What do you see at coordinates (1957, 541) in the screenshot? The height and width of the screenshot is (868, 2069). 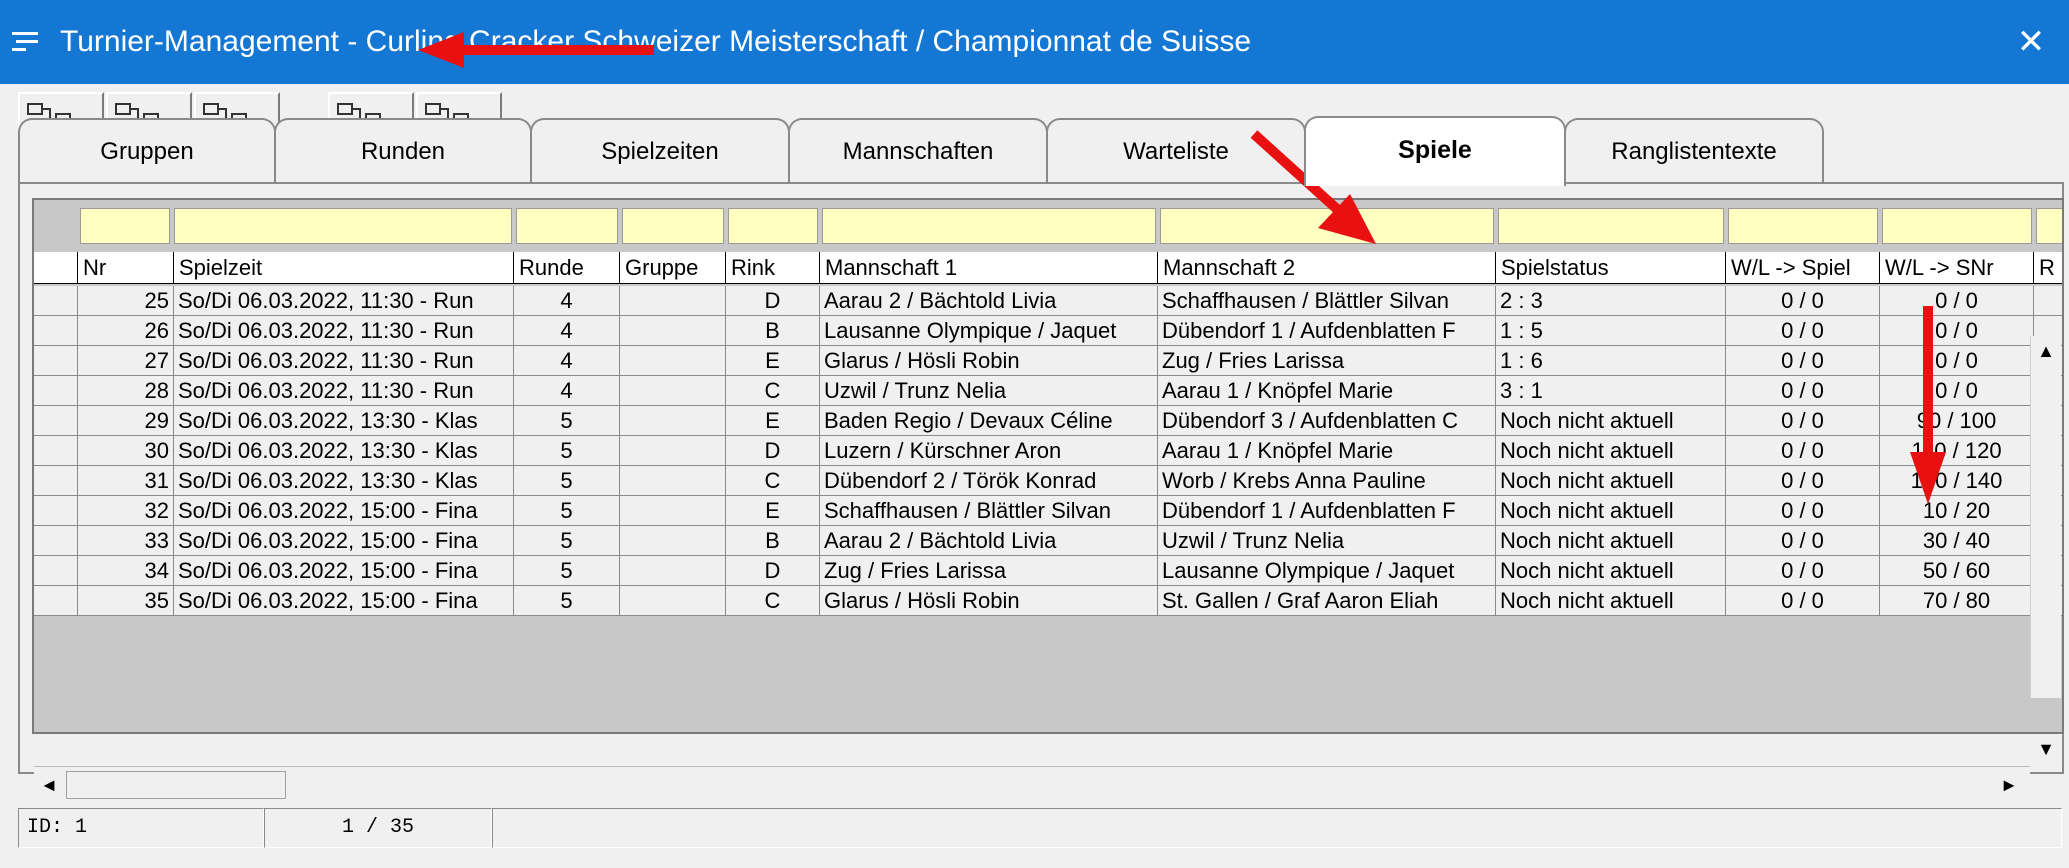 I see `cell-wl-snr: 30 / 40` at bounding box center [1957, 541].